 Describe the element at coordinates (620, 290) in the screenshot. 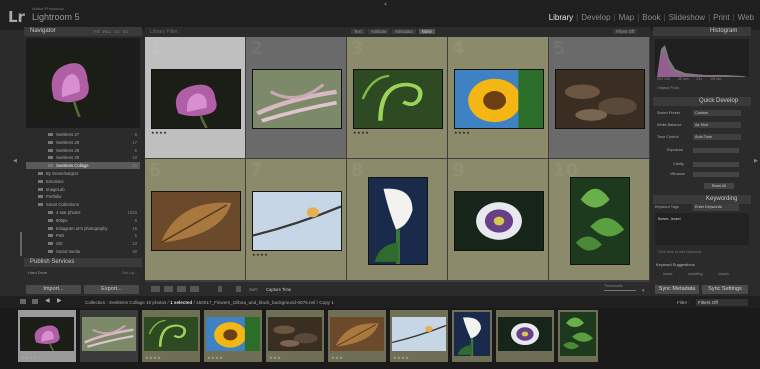

I see `thumbnail-size-slider` at that location.